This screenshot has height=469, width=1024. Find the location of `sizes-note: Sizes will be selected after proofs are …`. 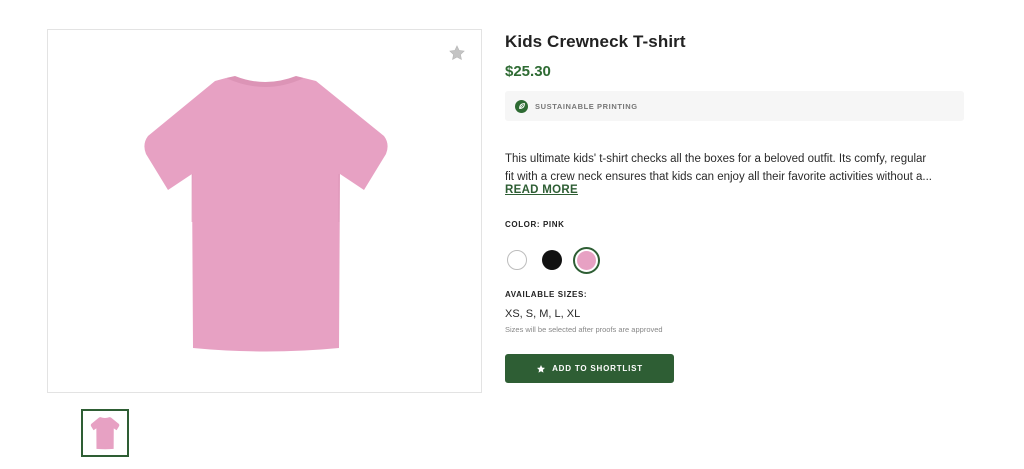

sizes-note: Sizes will be selected after proofs are … is located at coordinates (584, 329).